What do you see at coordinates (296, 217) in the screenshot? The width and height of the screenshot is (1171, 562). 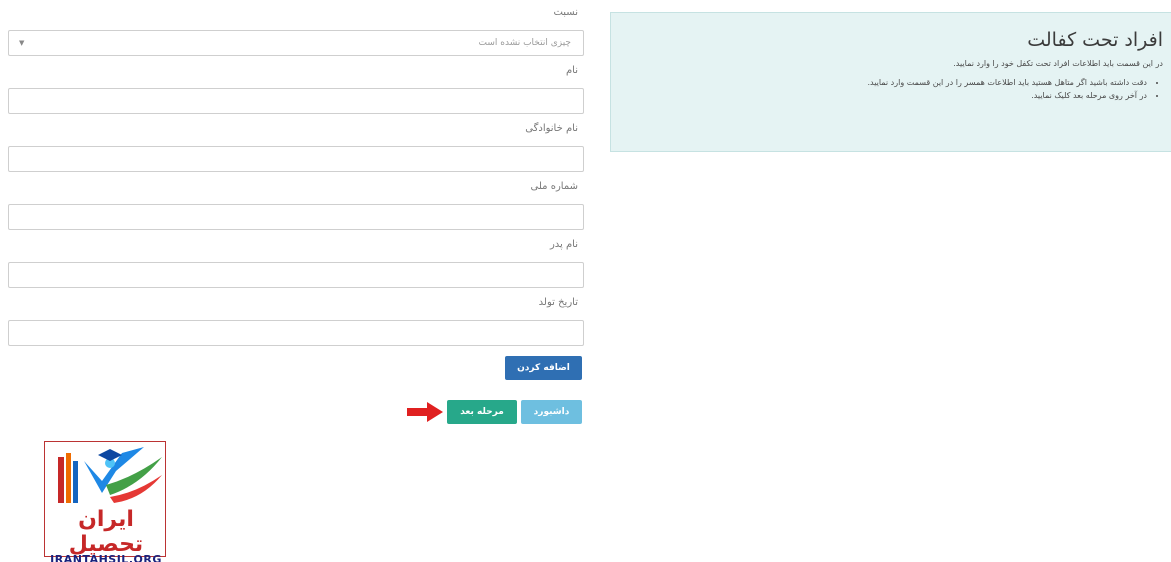 I see `national-id-input` at bounding box center [296, 217].